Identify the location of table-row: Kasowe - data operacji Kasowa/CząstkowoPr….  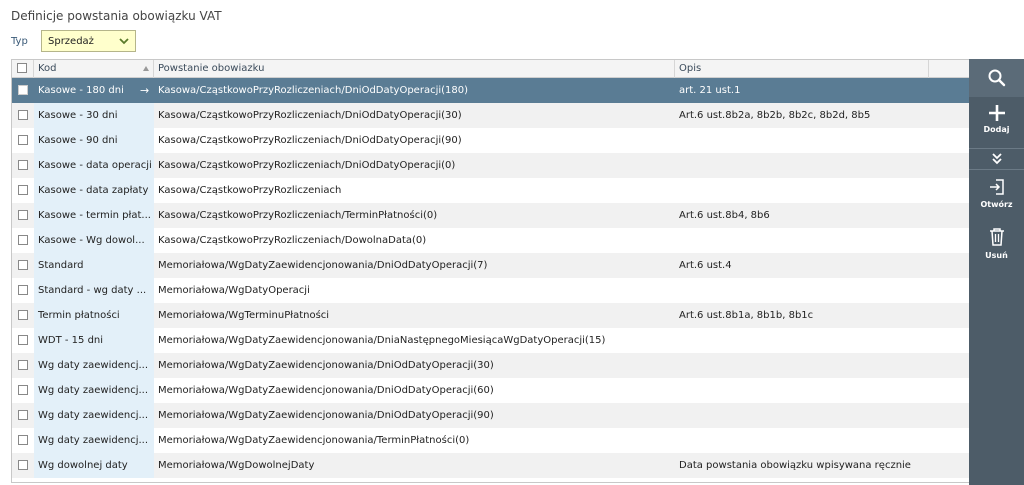
(490, 165).